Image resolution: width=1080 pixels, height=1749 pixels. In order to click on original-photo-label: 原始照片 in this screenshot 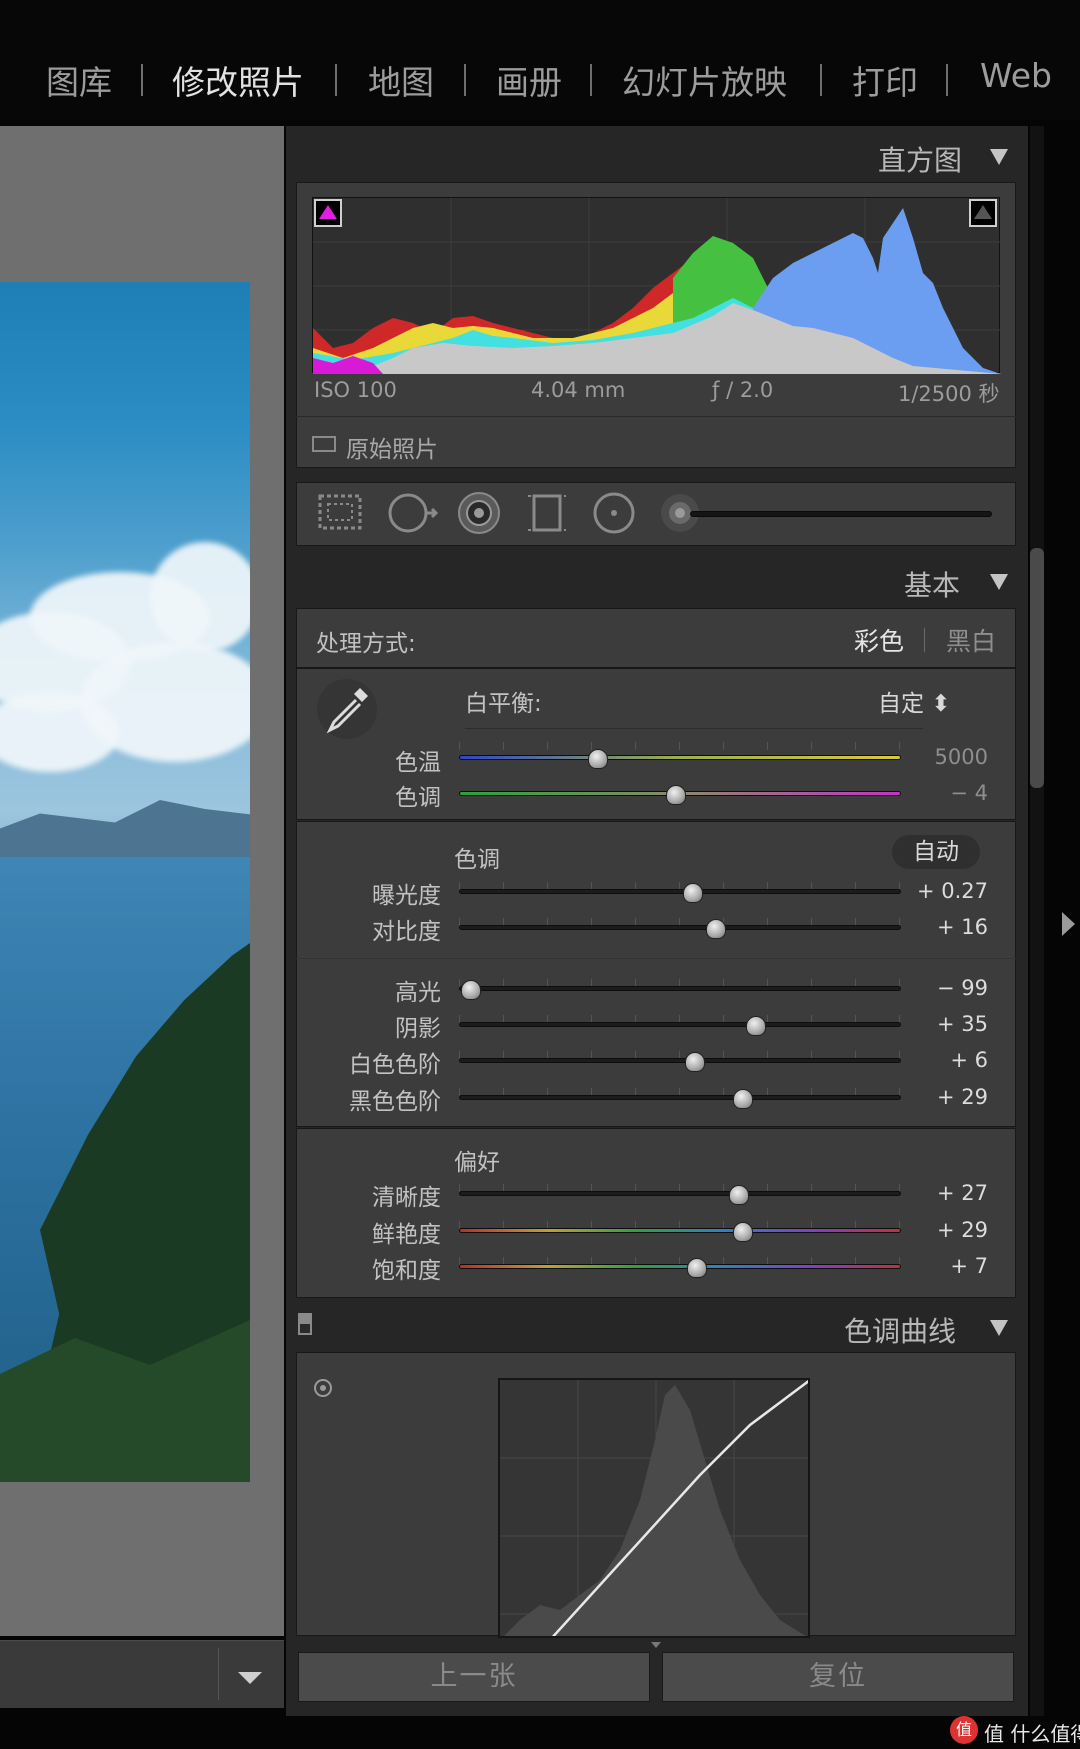, I will do `click(392, 450)`.